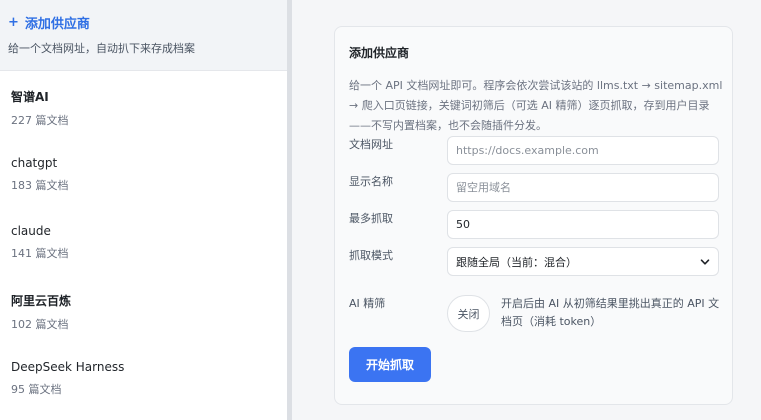  What do you see at coordinates (143, 22) in the screenshot?
I see `add-provider-title: + 添加供应商` at bounding box center [143, 22].